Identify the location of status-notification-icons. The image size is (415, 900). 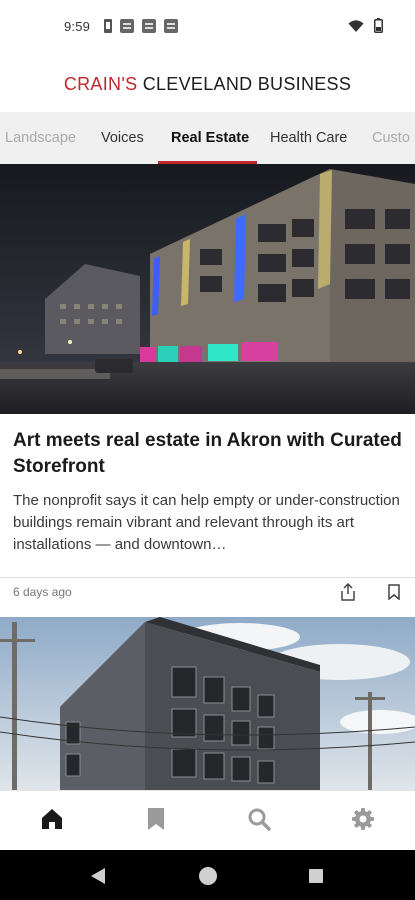
(141, 26).